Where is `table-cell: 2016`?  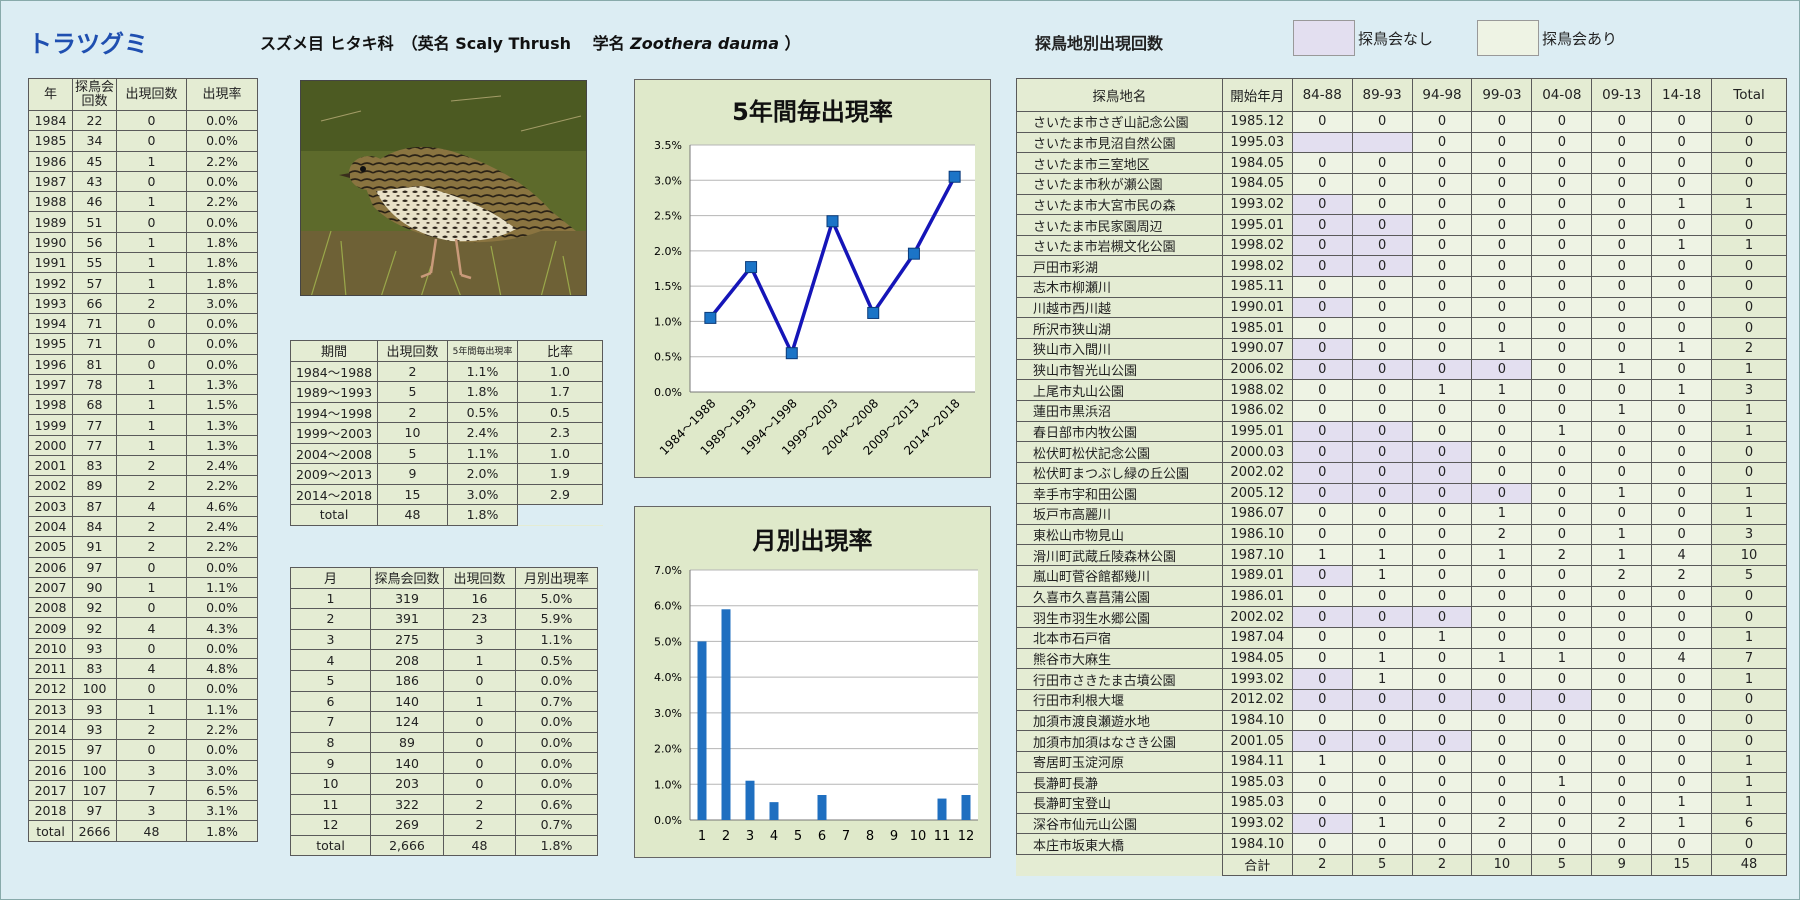 table-cell: 2016 is located at coordinates (50, 770).